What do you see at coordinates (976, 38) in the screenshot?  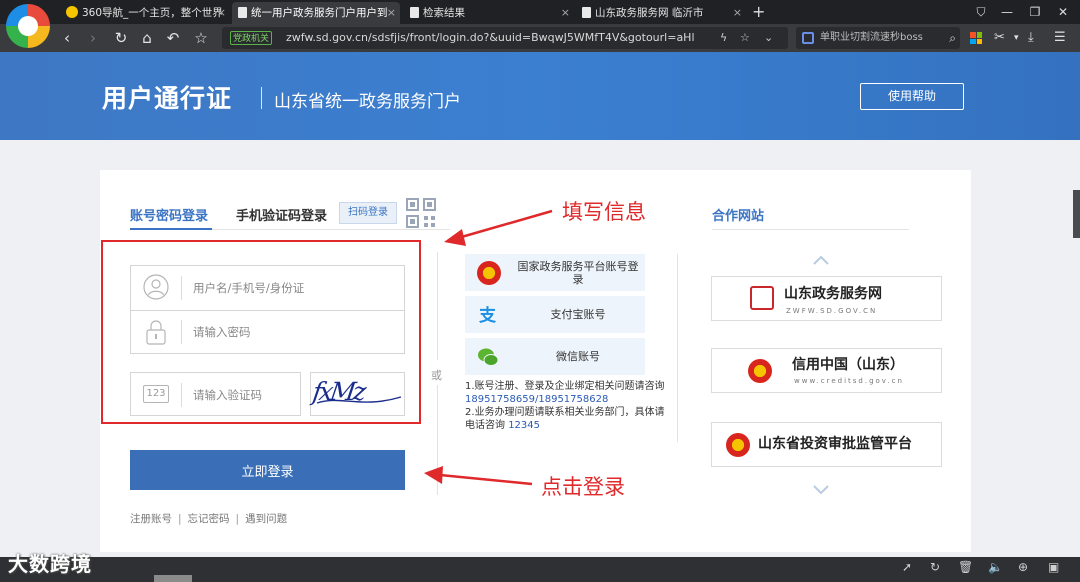 I see `apps-grid-icon` at bounding box center [976, 38].